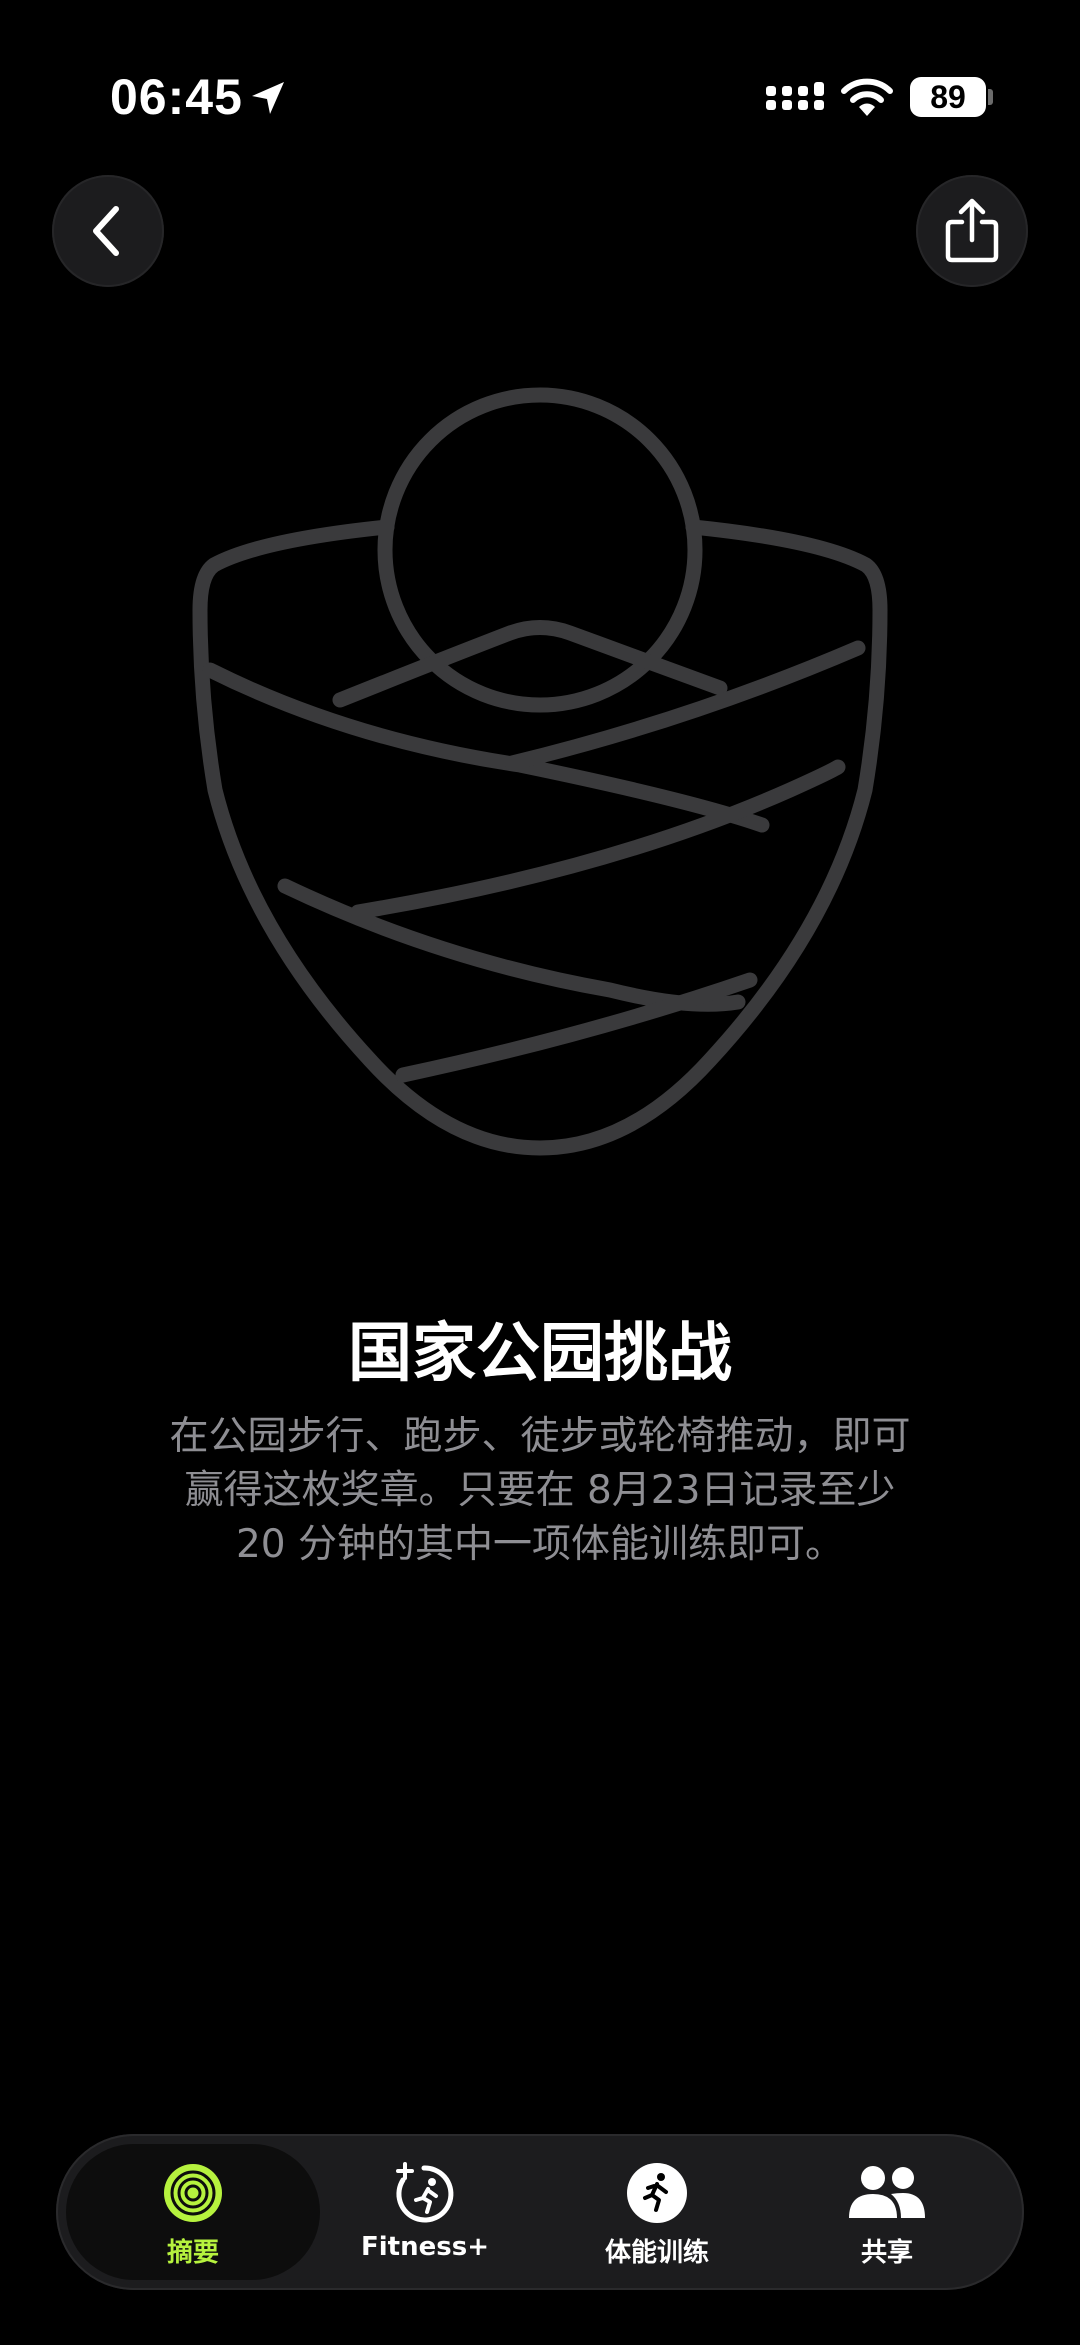 The height and width of the screenshot is (2345, 1080). What do you see at coordinates (540, 1544) in the screenshot?
I see `award-description-line: 20 分钟的其中一项体能训练即可。` at bounding box center [540, 1544].